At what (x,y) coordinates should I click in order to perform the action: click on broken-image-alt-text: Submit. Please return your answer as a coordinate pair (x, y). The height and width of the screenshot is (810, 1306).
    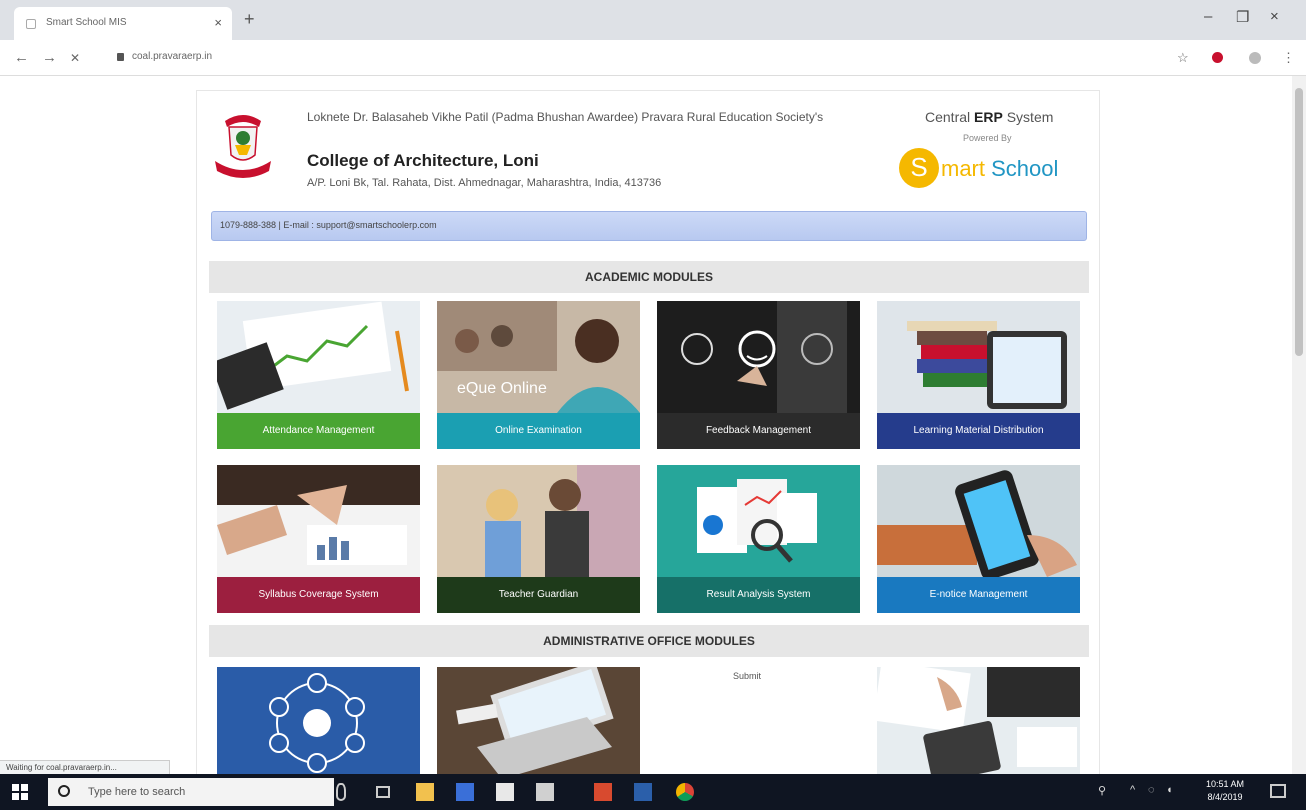
    Looking at the image, I should click on (747, 676).